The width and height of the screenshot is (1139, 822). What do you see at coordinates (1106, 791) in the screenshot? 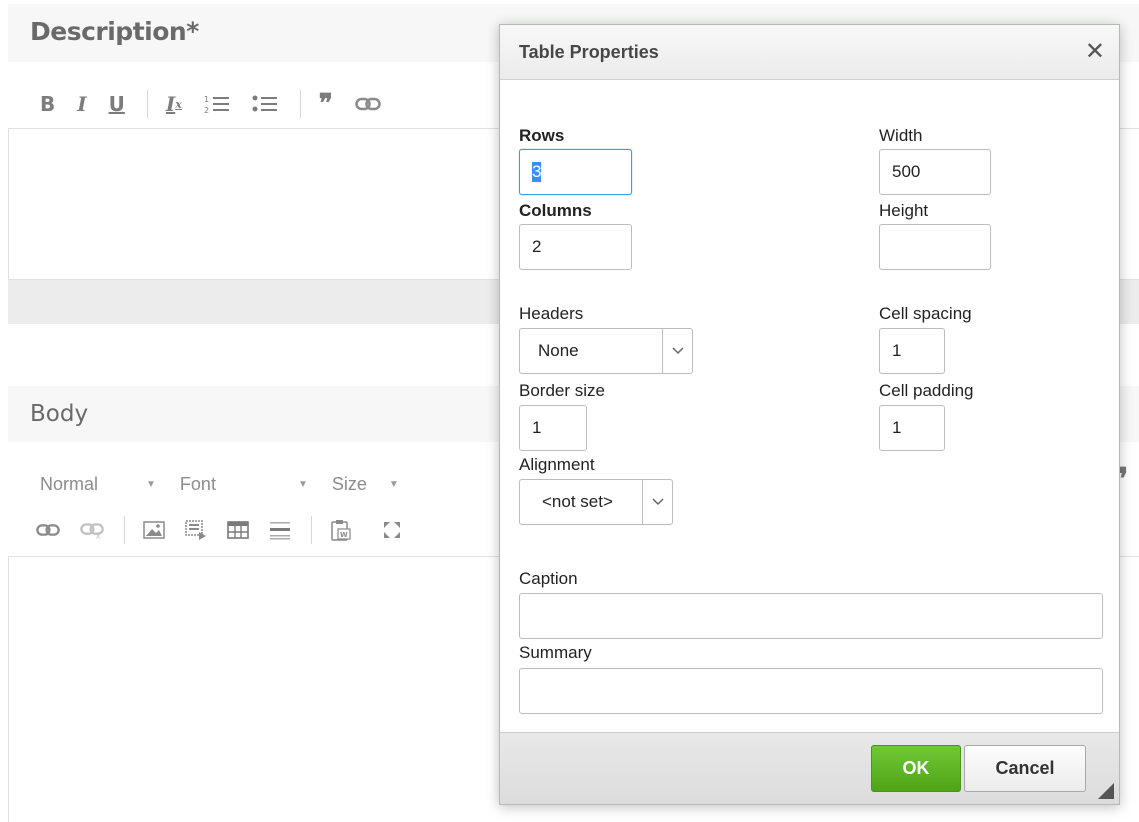
I see `resize-handle-icon` at bounding box center [1106, 791].